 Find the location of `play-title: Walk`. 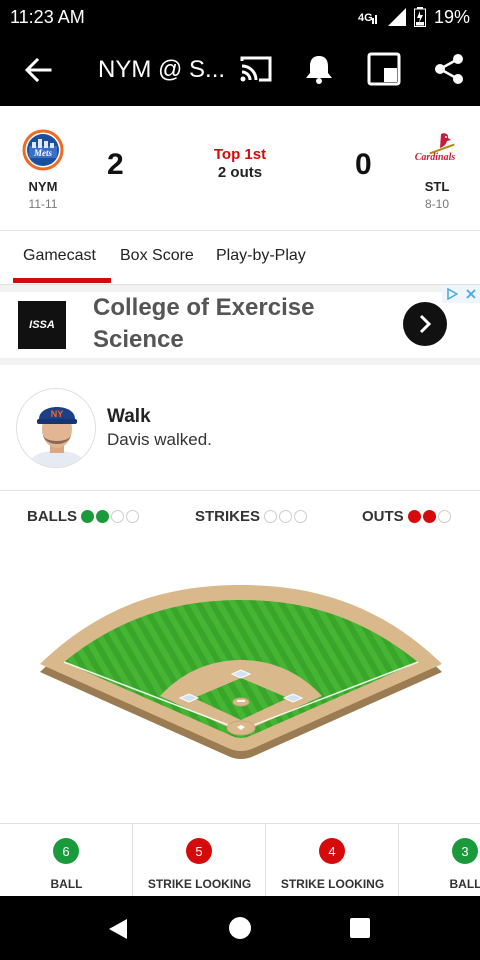

play-title: Walk is located at coordinates (129, 416).